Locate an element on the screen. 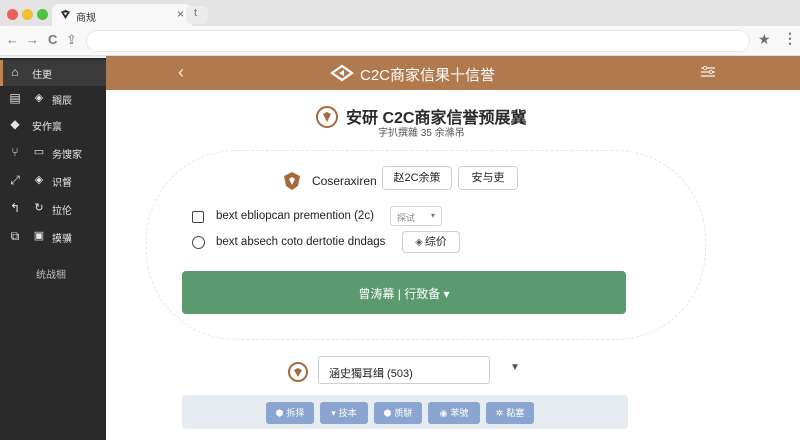 The width and height of the screenshot is (800, 440). expand-icon: ⤢ is located at coordinates (15, 180).